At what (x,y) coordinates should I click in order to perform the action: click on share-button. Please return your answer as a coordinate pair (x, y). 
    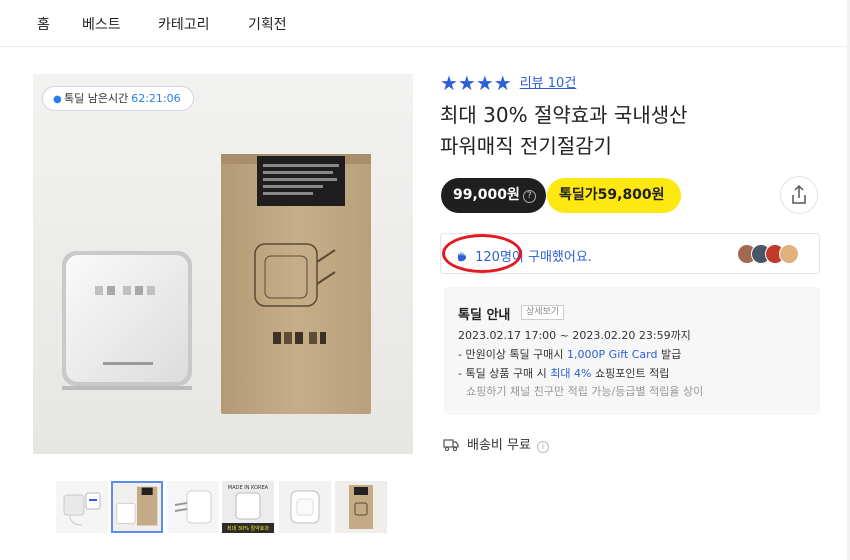
    Looking at the image, I should click on (799, 195).